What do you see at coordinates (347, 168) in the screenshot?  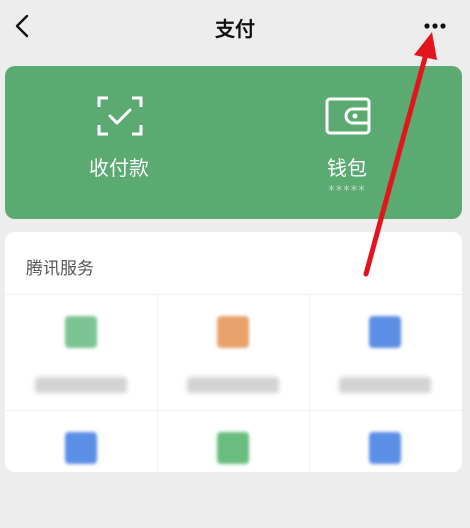 I see `wallet-label: 钱包` at bounding box center [347, 168].